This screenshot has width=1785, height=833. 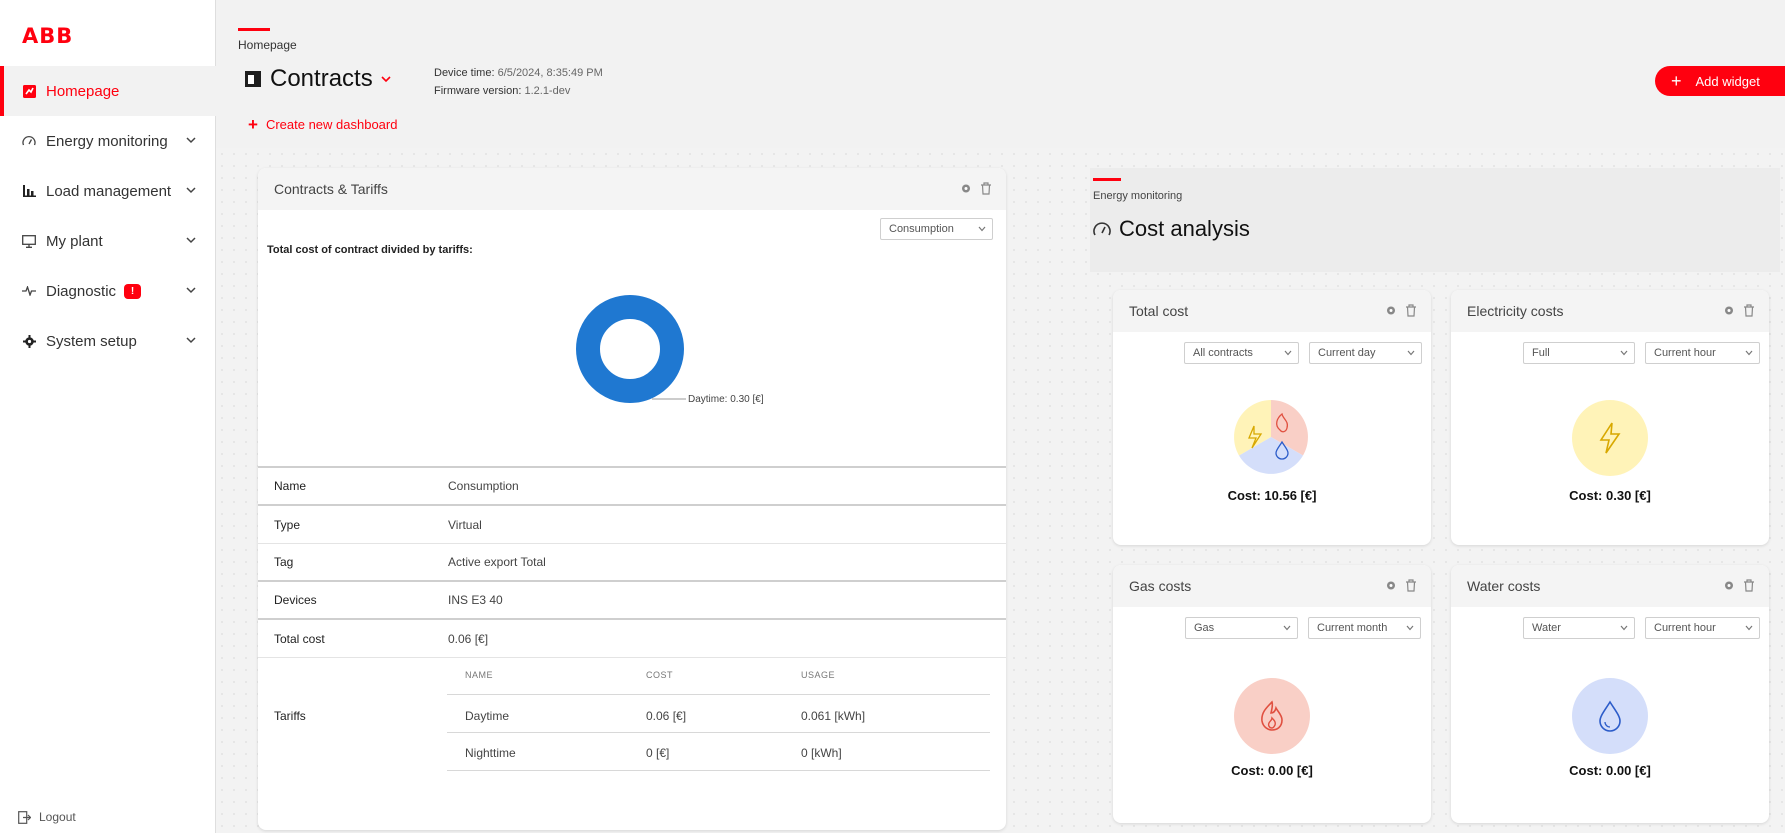 I want to click on select-value: Gas, so click(x=1204, y=628).